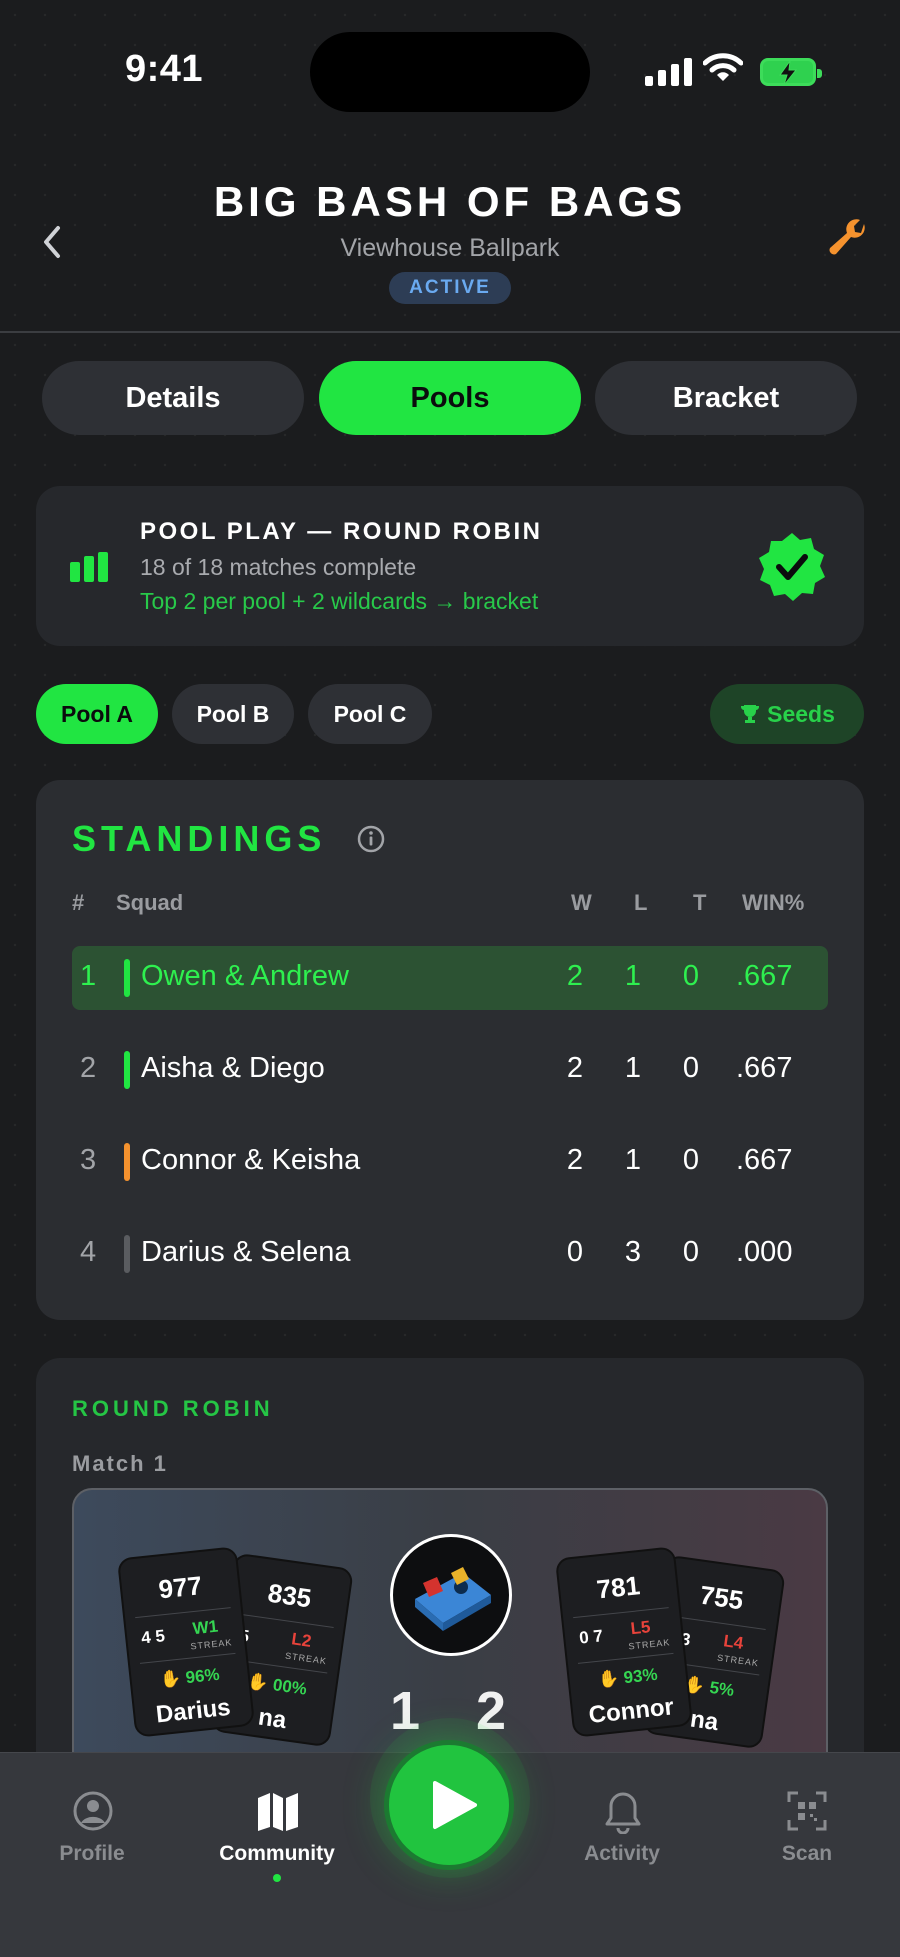 The width and height of the screenshot is (900, 1957). Describe the element at coordinates (233, 1068) in the screenshot. I see `row-squad-name: Aisha & Diego` at that location.